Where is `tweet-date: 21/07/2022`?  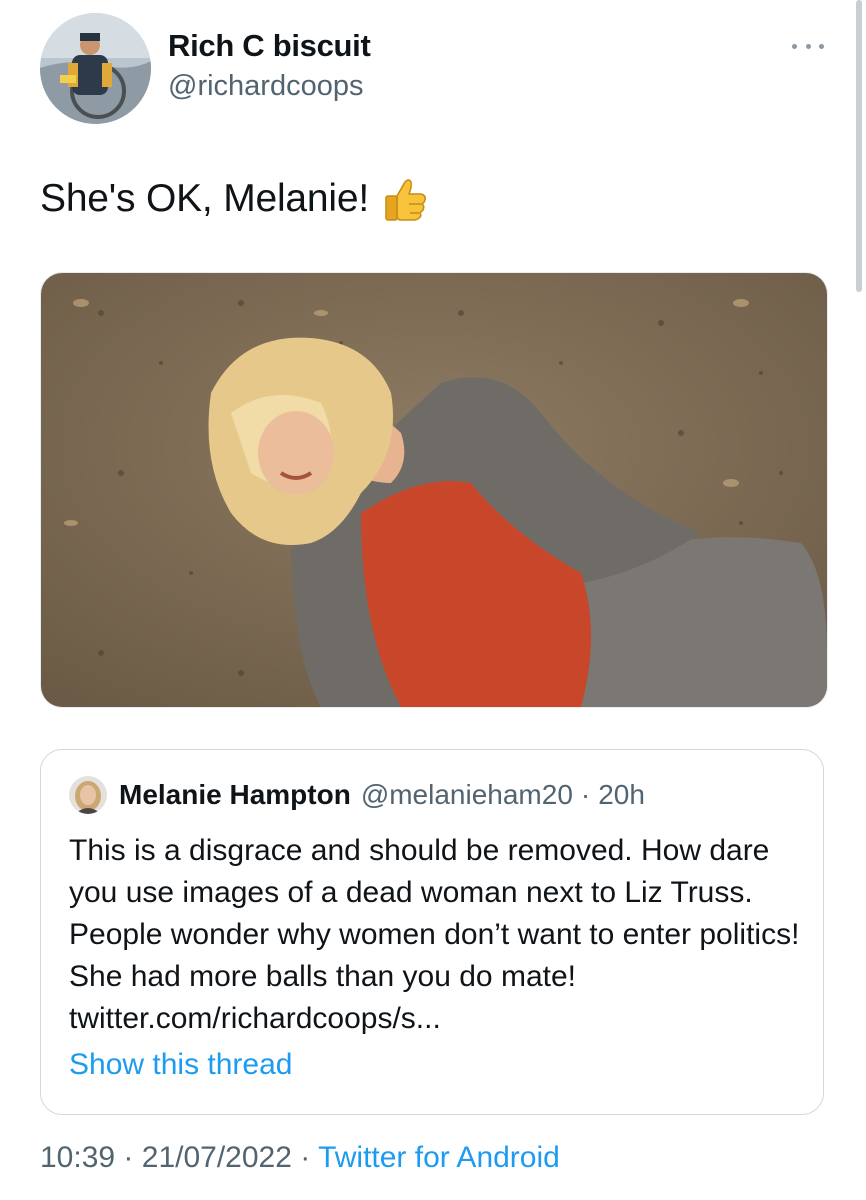
tweet-date: 21/07/2022 is located at coordinates (216, 1157).